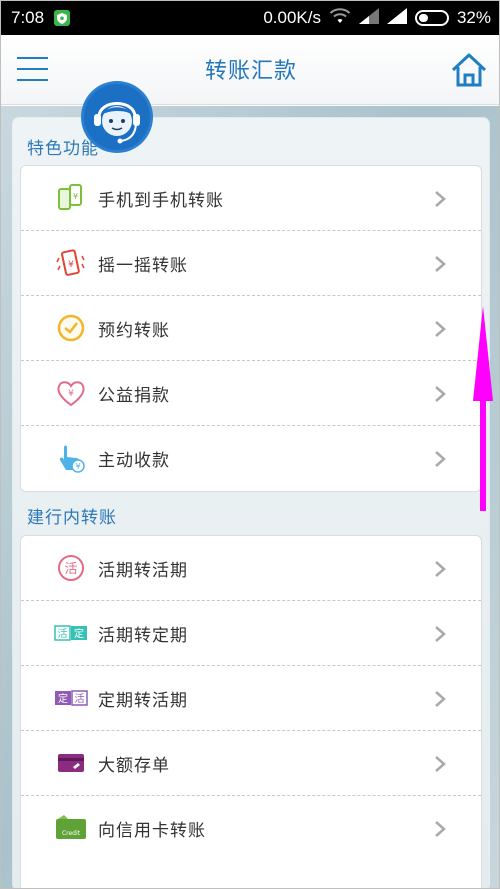 The image size is (500, 889). I want to click on list-item-label: 摇一摇转账, so click(143, 266).